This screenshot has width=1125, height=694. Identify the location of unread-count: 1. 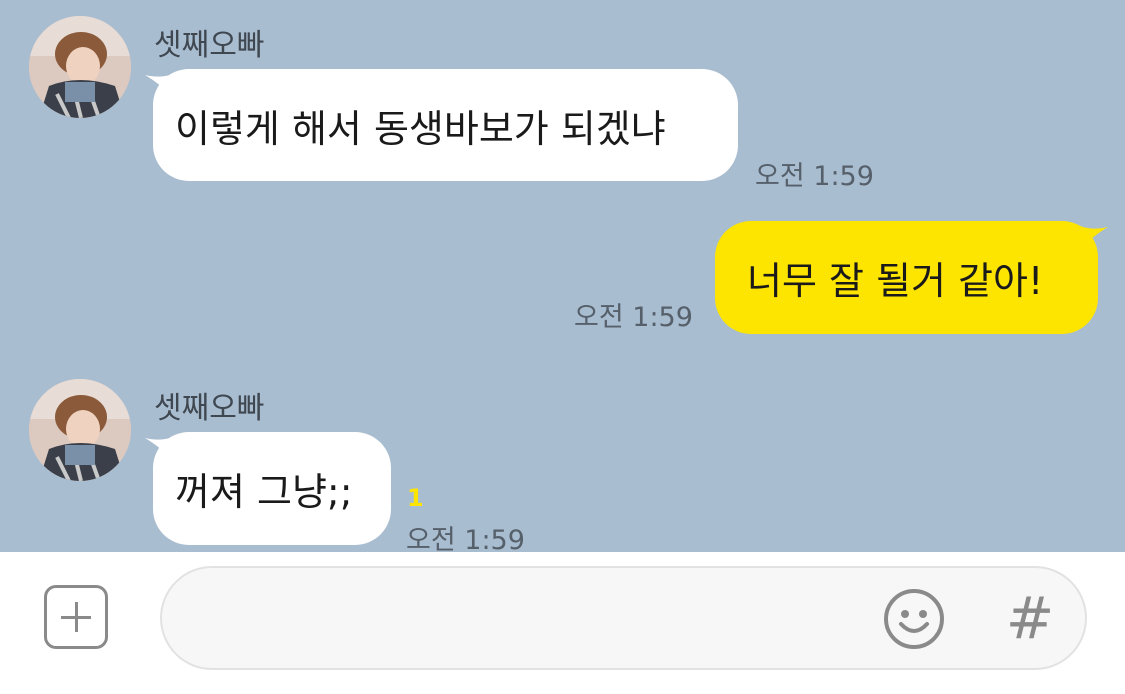
(415, 498).